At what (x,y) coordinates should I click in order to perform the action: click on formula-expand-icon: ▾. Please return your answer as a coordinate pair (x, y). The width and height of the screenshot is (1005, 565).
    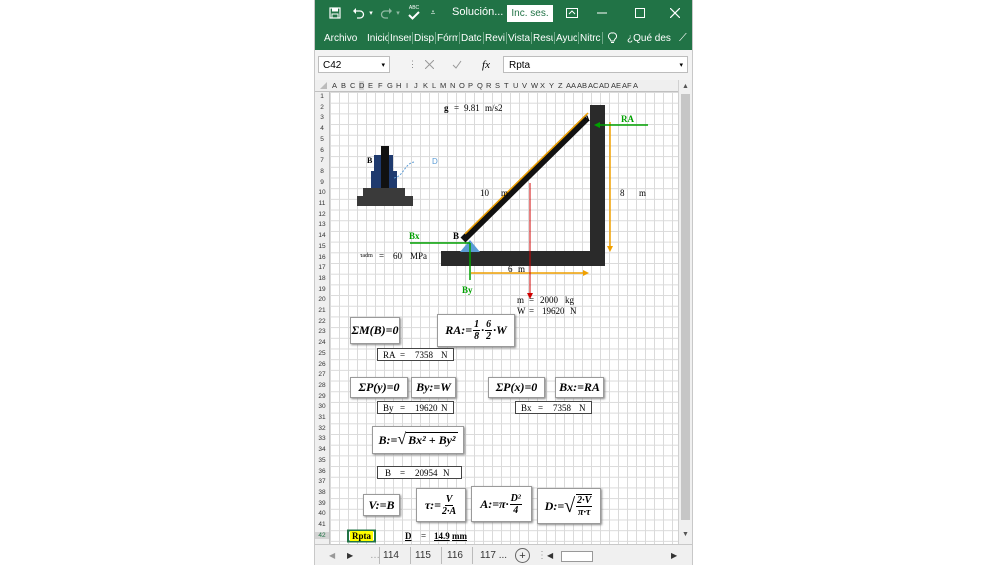
    Looking at the image, I should click on (681, 65).